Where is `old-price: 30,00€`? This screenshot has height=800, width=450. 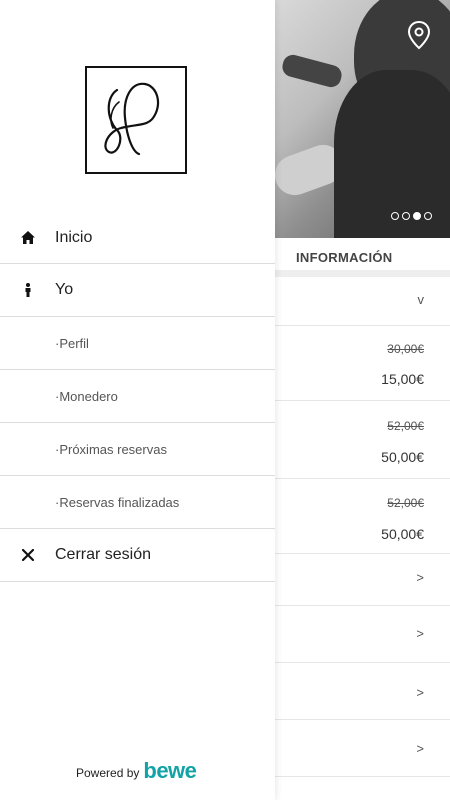
old-price: 30,00€ is located at coordinates (405, 349).